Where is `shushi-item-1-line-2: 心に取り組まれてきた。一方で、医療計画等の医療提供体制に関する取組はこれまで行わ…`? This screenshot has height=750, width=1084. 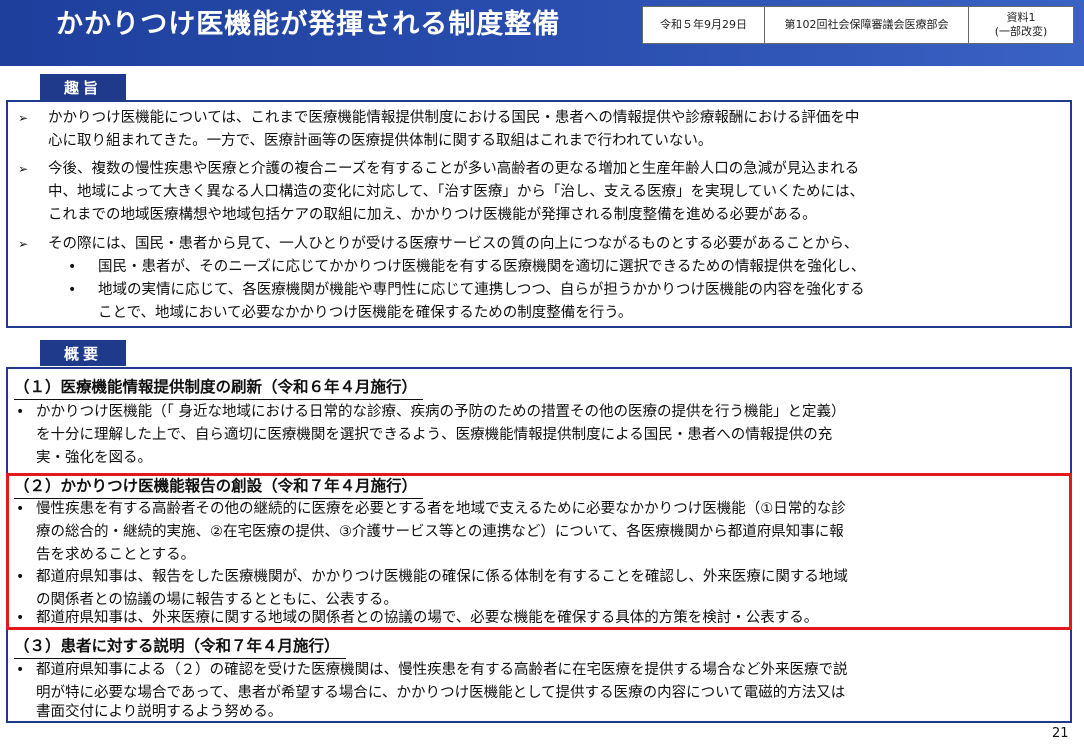
shushi-item-1-line-2: 心に取り組まれてきた。一方で、医療計画等の医療提供体制に関する取組はこれまで行わ… is located at coordinates (380, 141).